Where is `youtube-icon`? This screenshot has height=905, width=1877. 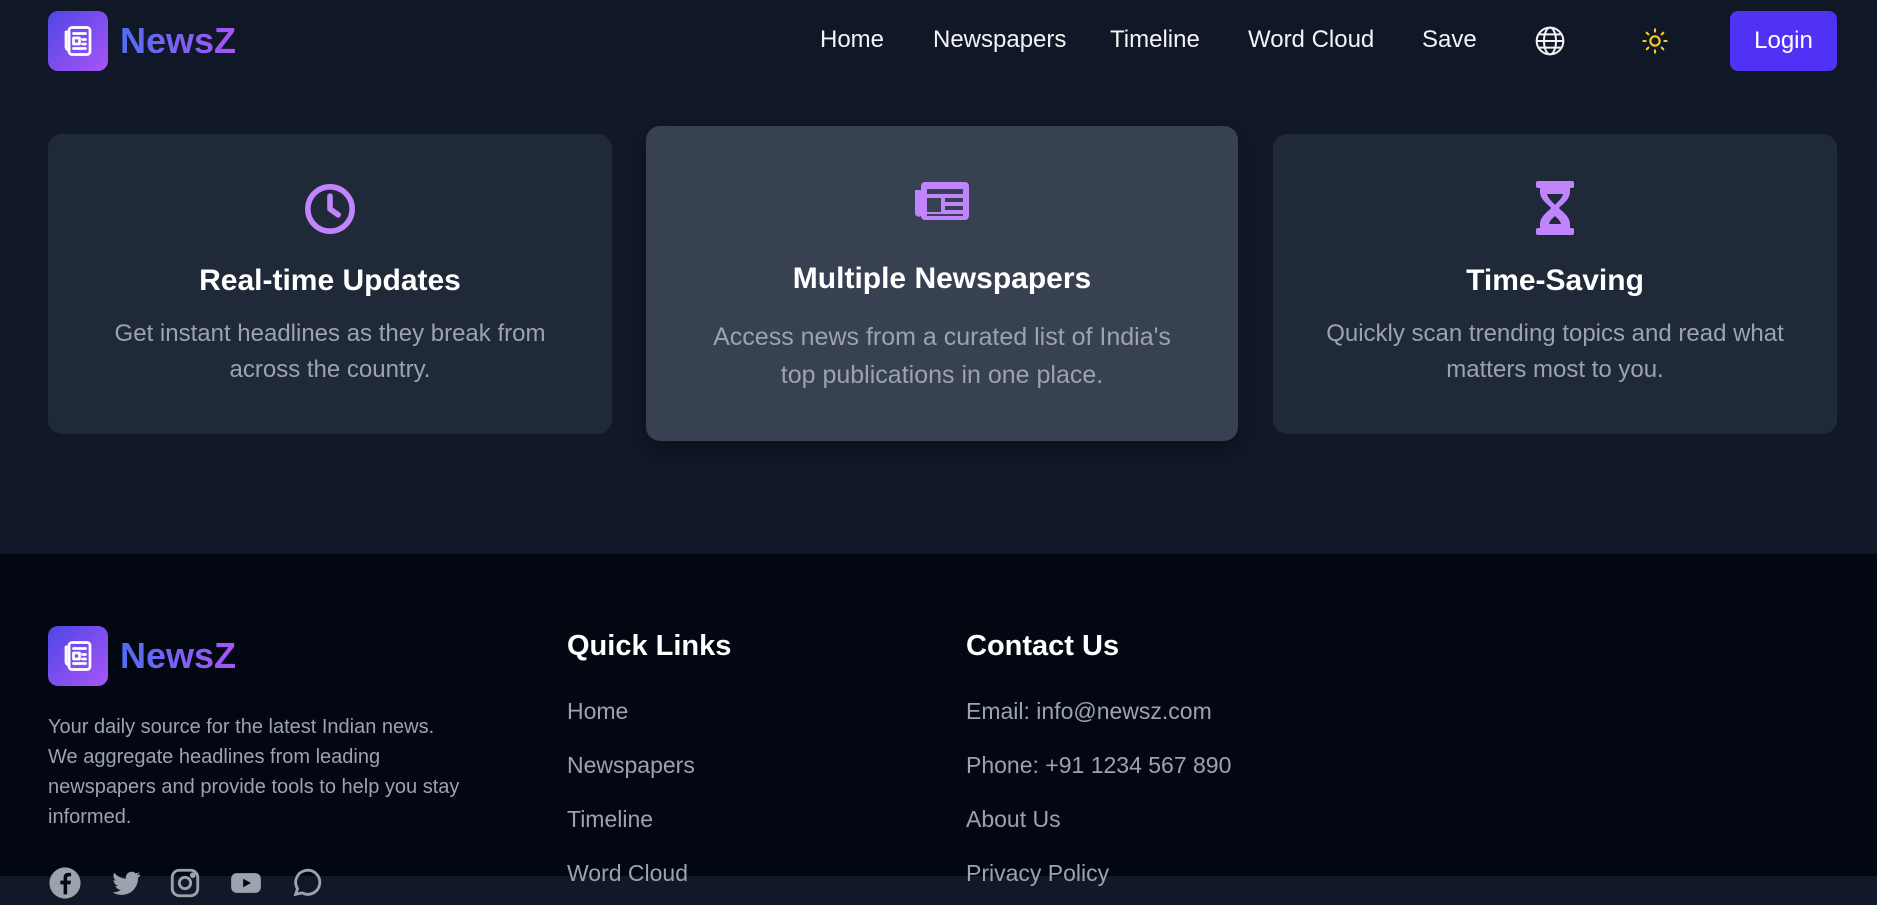
youtube-icon is located at coordinates (246, 885).